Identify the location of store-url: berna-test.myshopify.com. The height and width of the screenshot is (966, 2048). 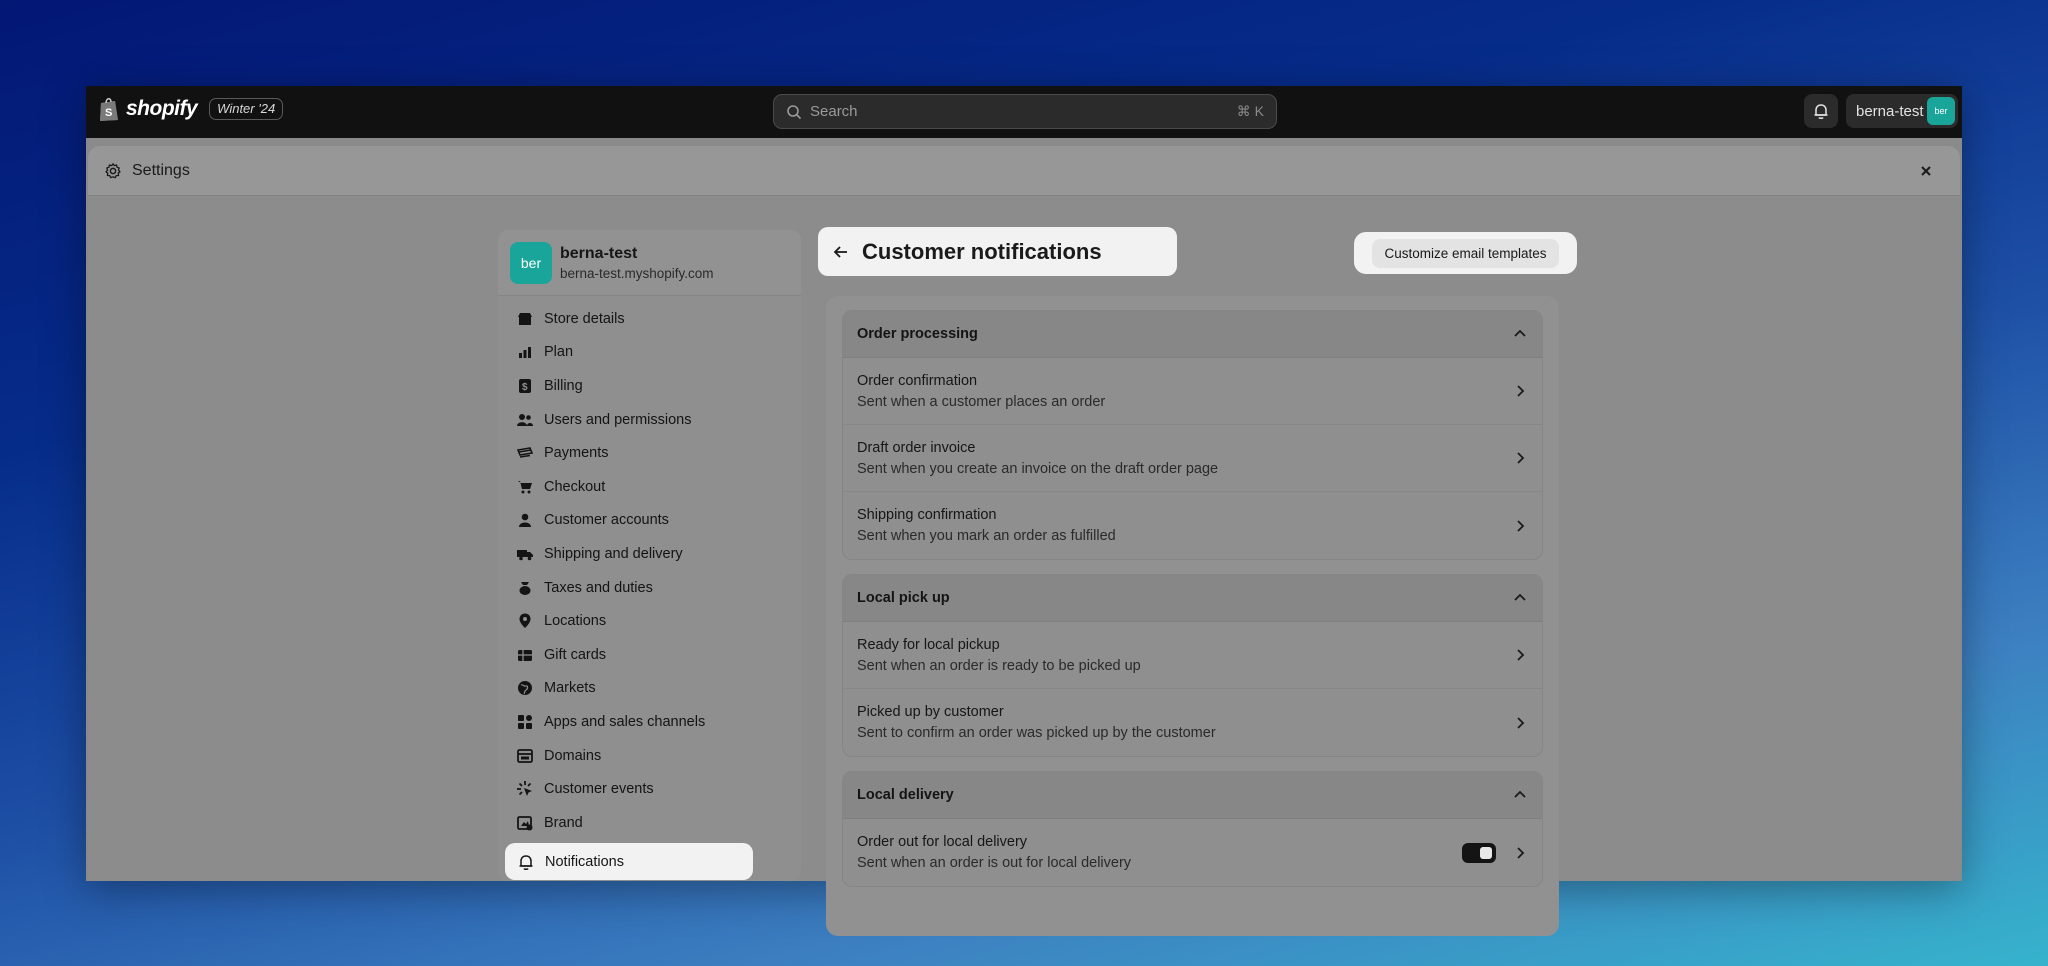
(637, 273).